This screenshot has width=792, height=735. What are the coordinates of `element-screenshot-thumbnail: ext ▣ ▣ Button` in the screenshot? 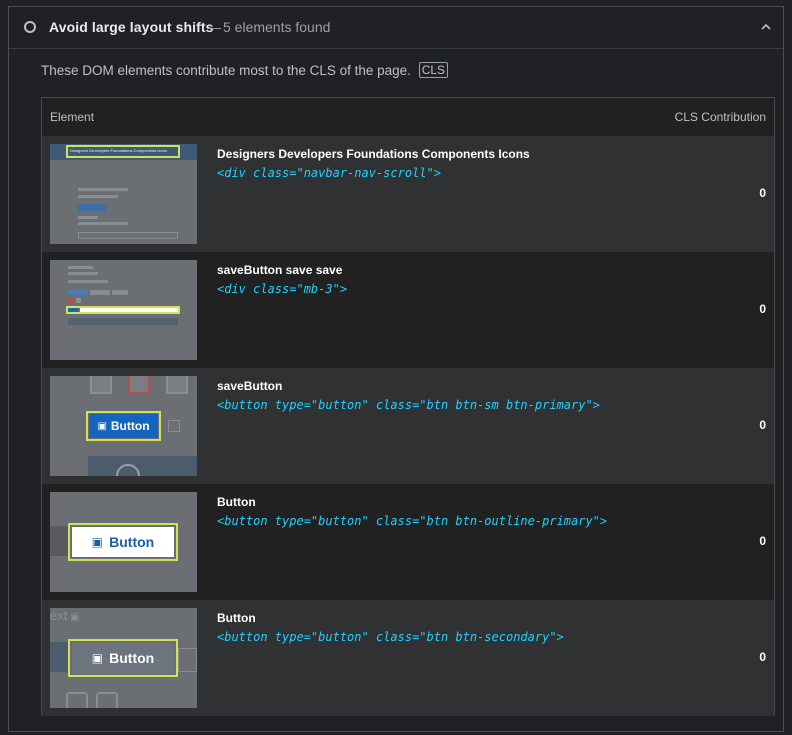 It's located at (123, 658).